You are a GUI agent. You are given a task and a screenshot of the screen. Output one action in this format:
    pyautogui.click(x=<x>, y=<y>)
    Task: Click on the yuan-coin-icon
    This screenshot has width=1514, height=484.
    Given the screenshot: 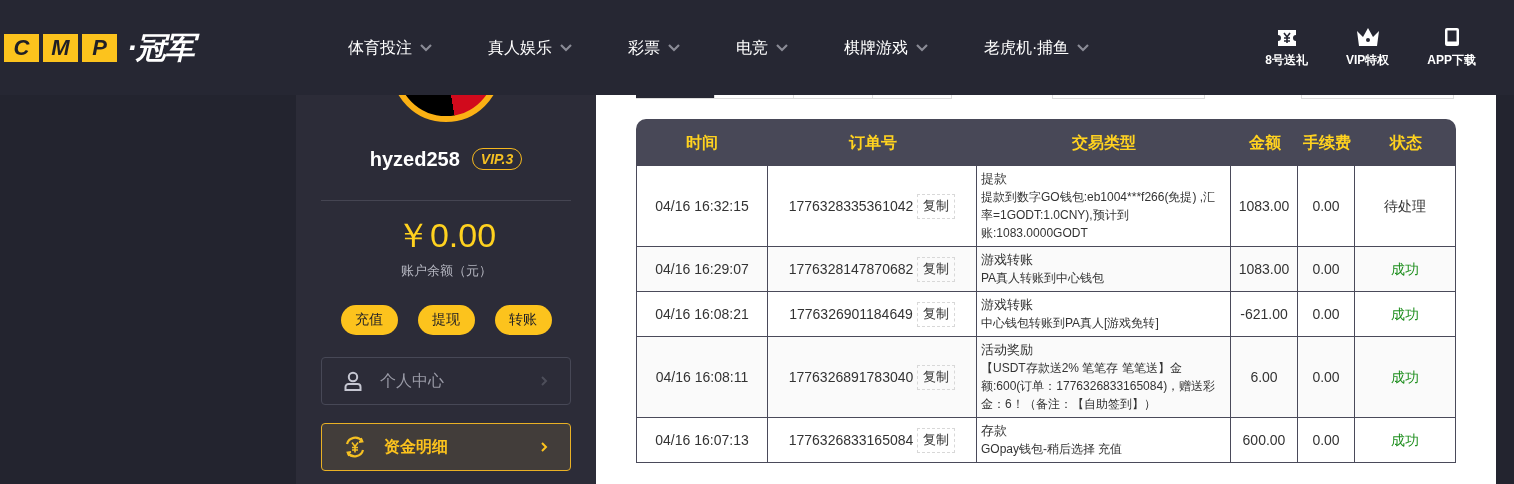 What is the action you would take?
    pyautogui.click(x=355, y=446)
    